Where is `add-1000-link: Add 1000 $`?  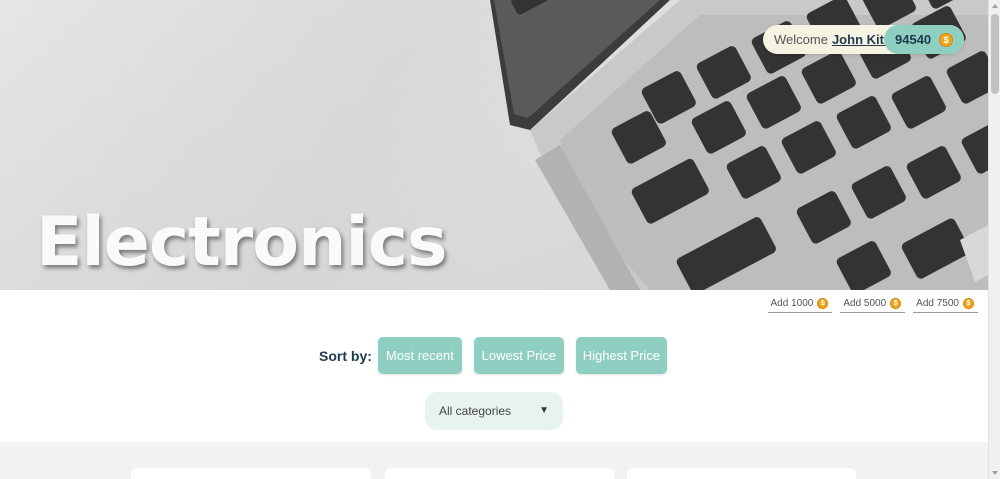
add-1000-link: Add 1000 $ is located at coordinates (800, 305).